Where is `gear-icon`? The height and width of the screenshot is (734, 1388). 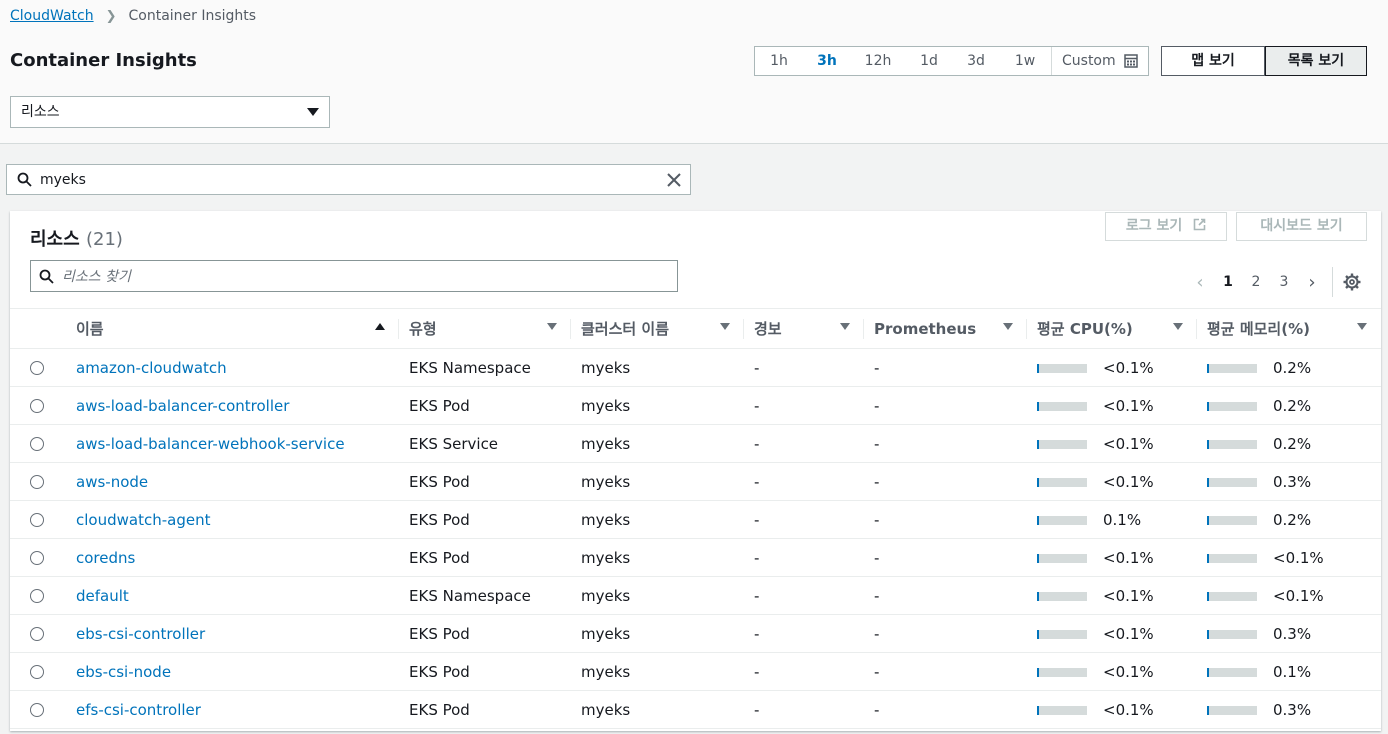 gear-icon is located at coordinates (1352, 282).